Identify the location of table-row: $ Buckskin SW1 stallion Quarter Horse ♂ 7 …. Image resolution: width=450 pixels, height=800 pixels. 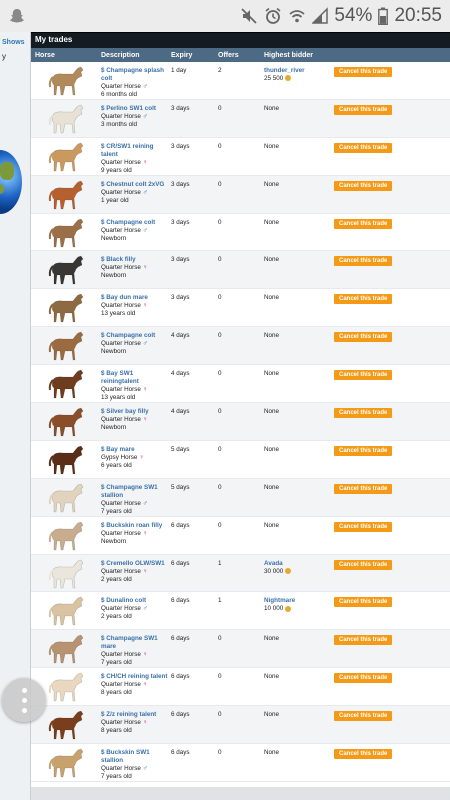
(240, 763).